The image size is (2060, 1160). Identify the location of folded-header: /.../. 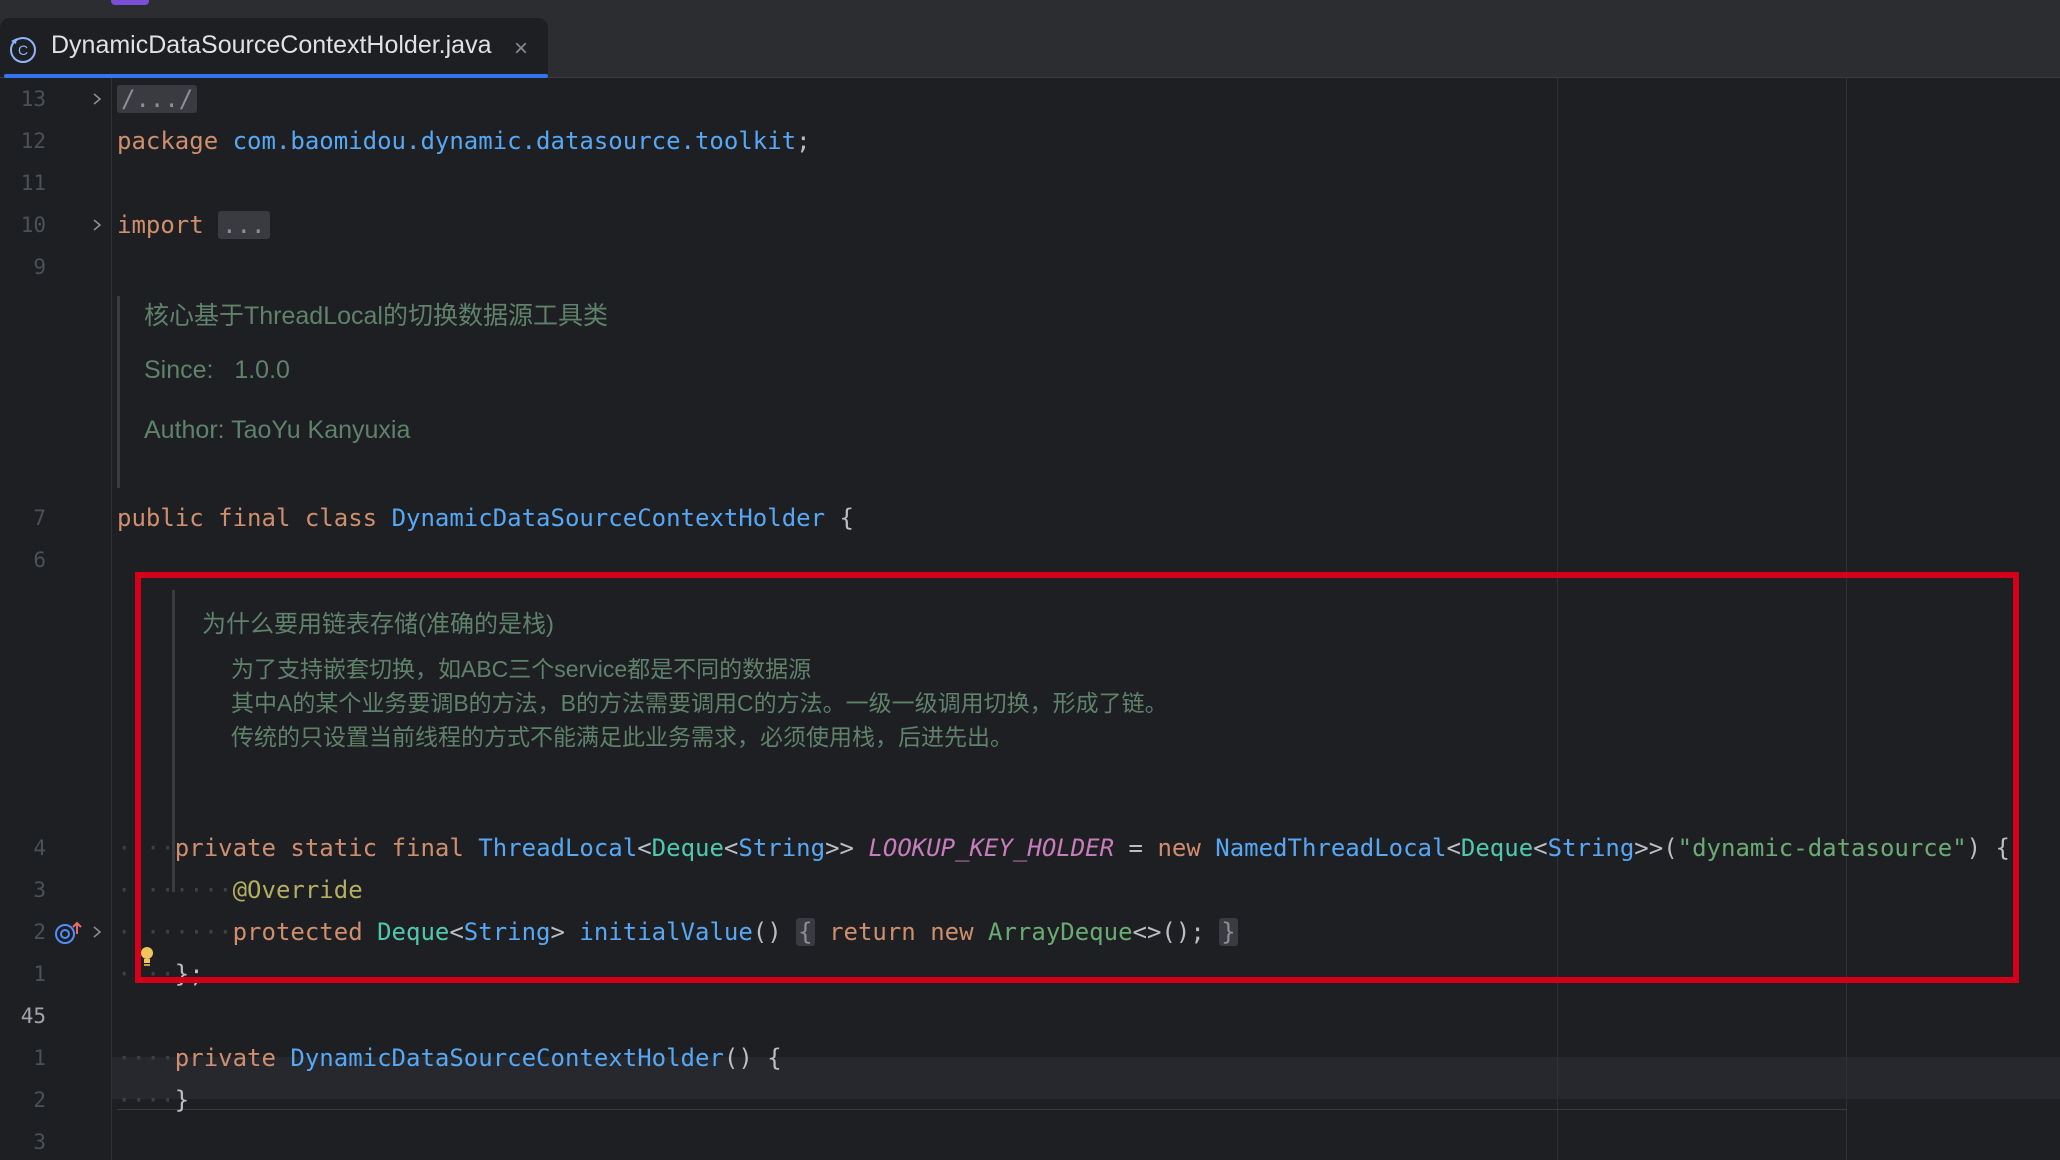
(157, 99).